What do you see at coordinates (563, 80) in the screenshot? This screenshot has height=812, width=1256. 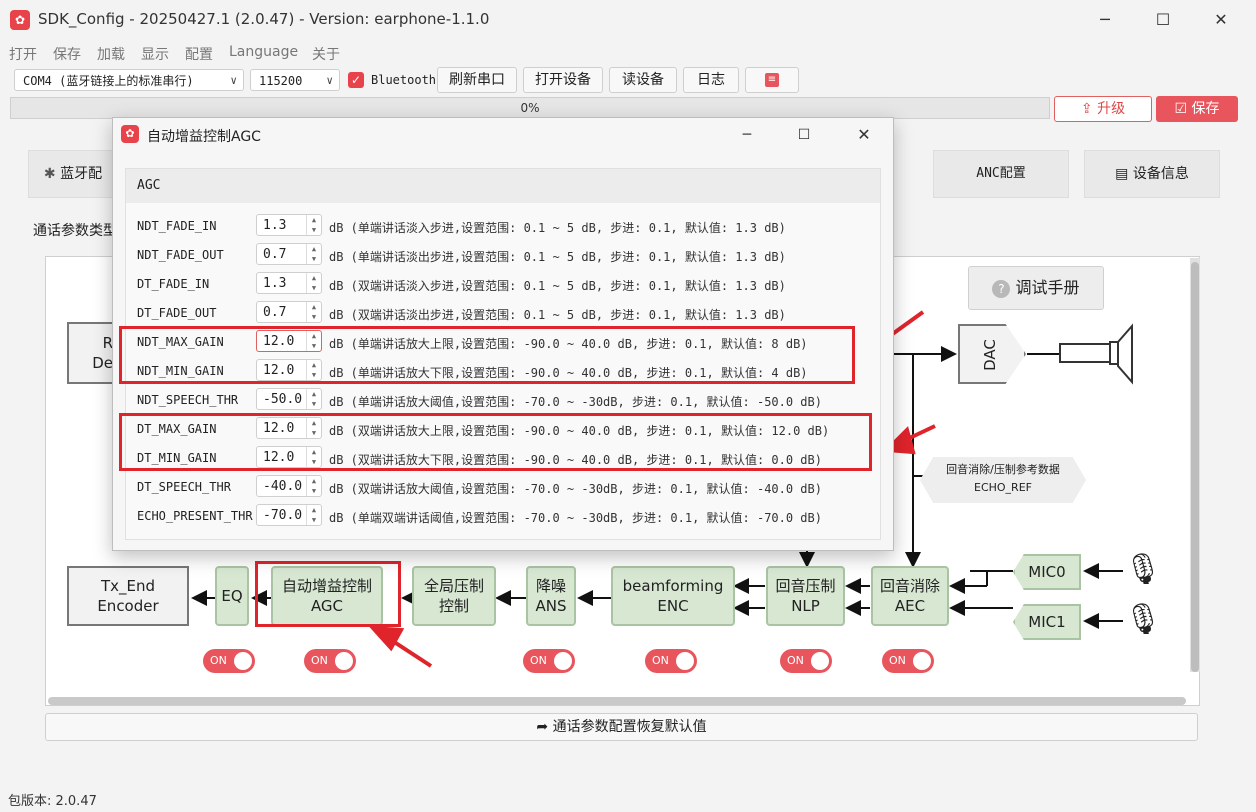 I see `open-device-button: 打开设备` at bounding box center [563, 80].